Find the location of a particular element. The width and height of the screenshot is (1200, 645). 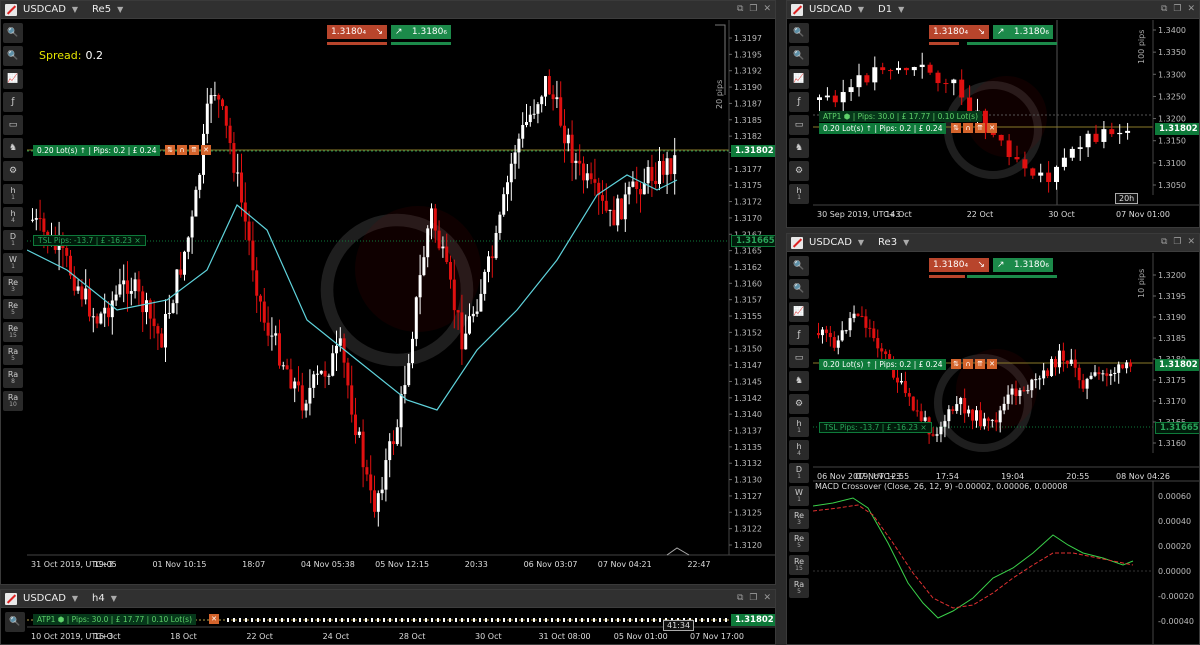

re3-titlebar: USDCAD ▼ Re3 ▼ ⧉ ❐ ✕ is located at coordinates (993, 243).